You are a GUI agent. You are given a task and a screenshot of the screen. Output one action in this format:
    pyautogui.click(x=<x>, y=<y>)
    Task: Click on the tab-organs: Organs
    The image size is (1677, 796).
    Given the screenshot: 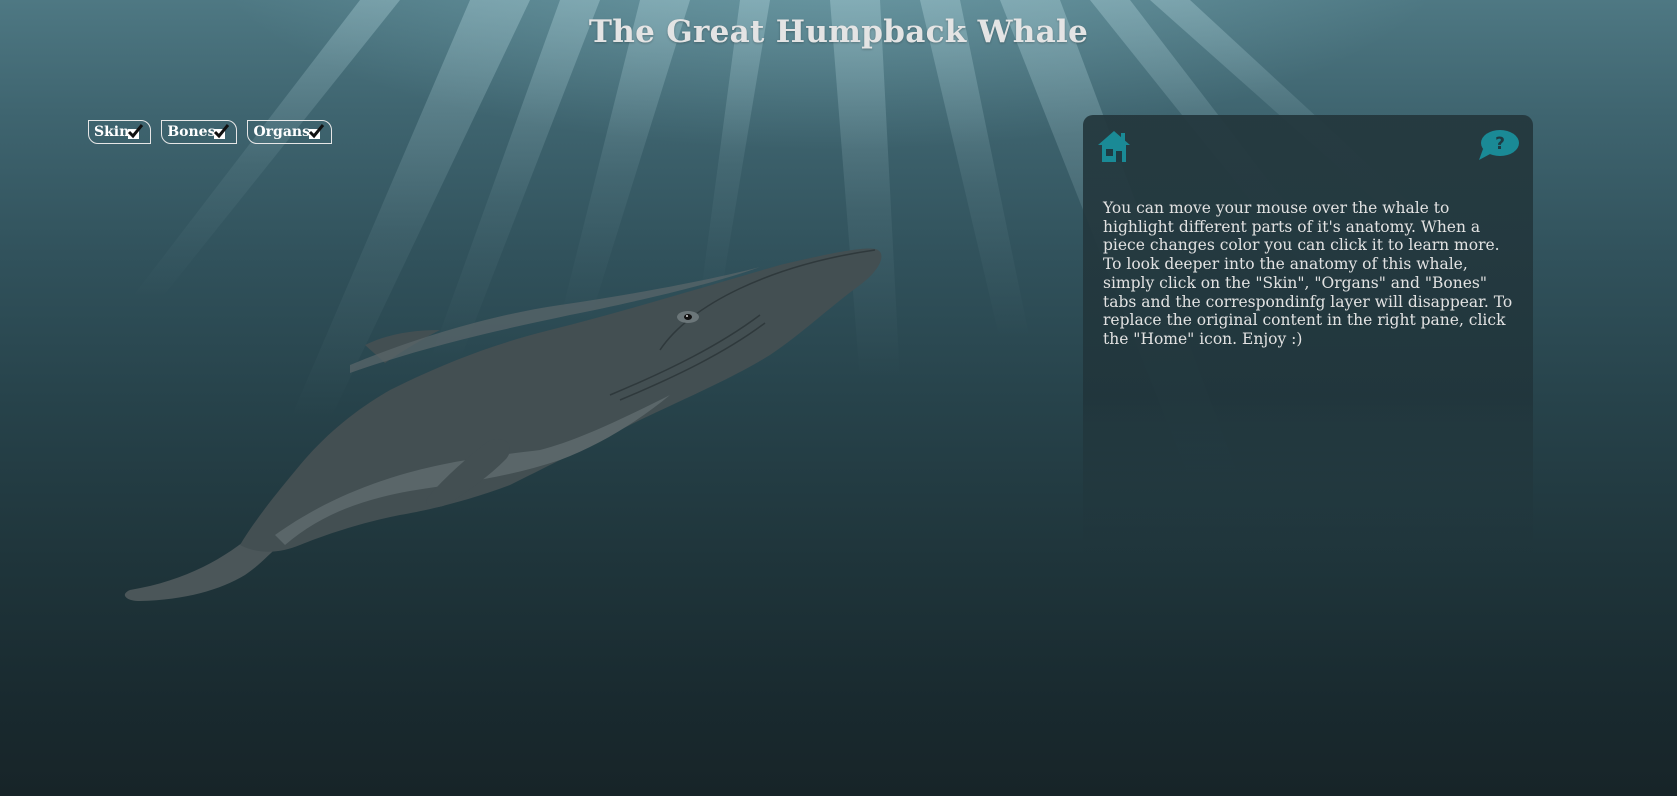 What is the action you would take?
    pyautogui.click(x=289, y=132)
    